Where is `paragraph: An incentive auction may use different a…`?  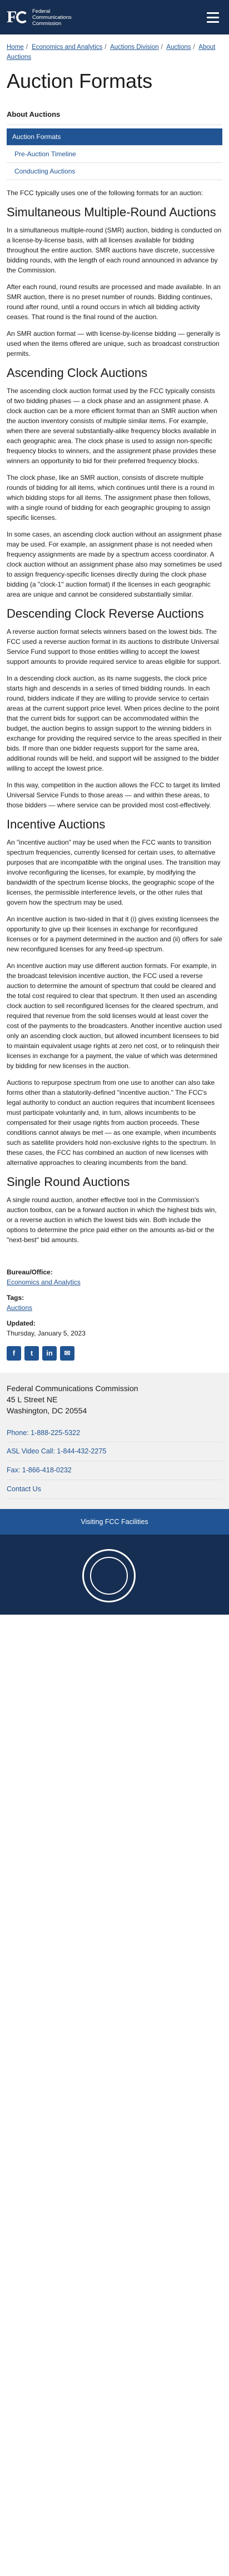 paragraph: An incentive auction may use different a… is located at coordinates (114, 1015).